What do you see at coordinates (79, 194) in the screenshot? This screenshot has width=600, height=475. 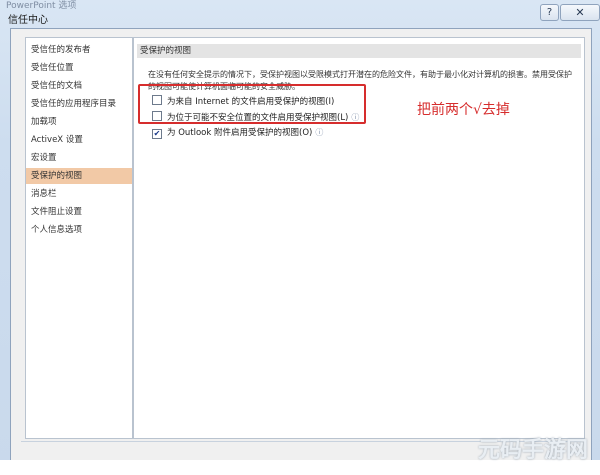 I see `sidebar-item-message-bar: 消息栏` at bounding box center [79, 194].